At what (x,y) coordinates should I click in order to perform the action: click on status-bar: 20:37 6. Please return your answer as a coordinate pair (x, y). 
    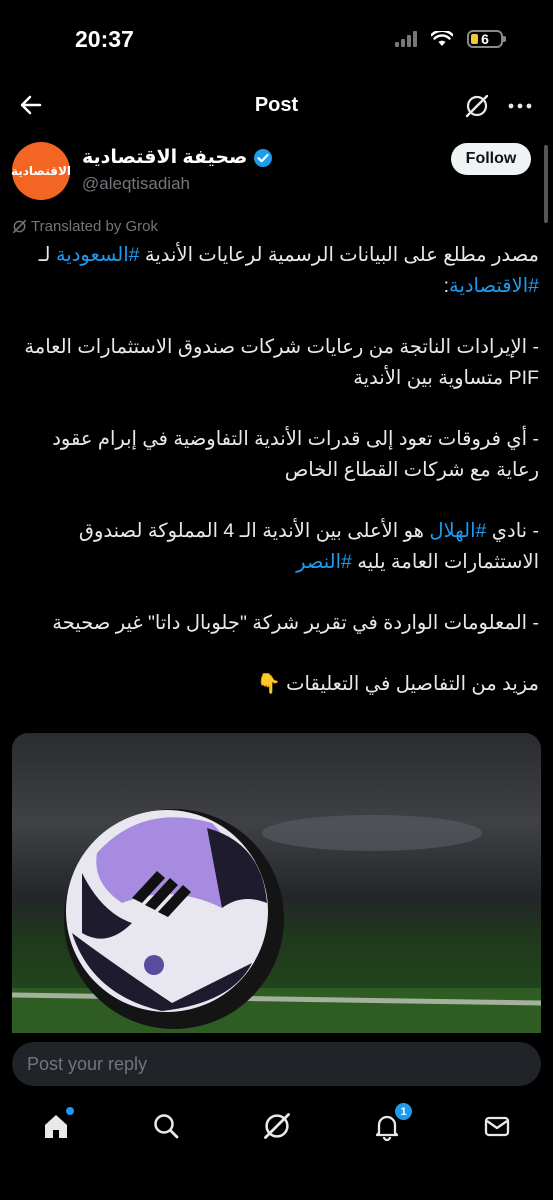
    Looking at the image, I should click on (276, 40).